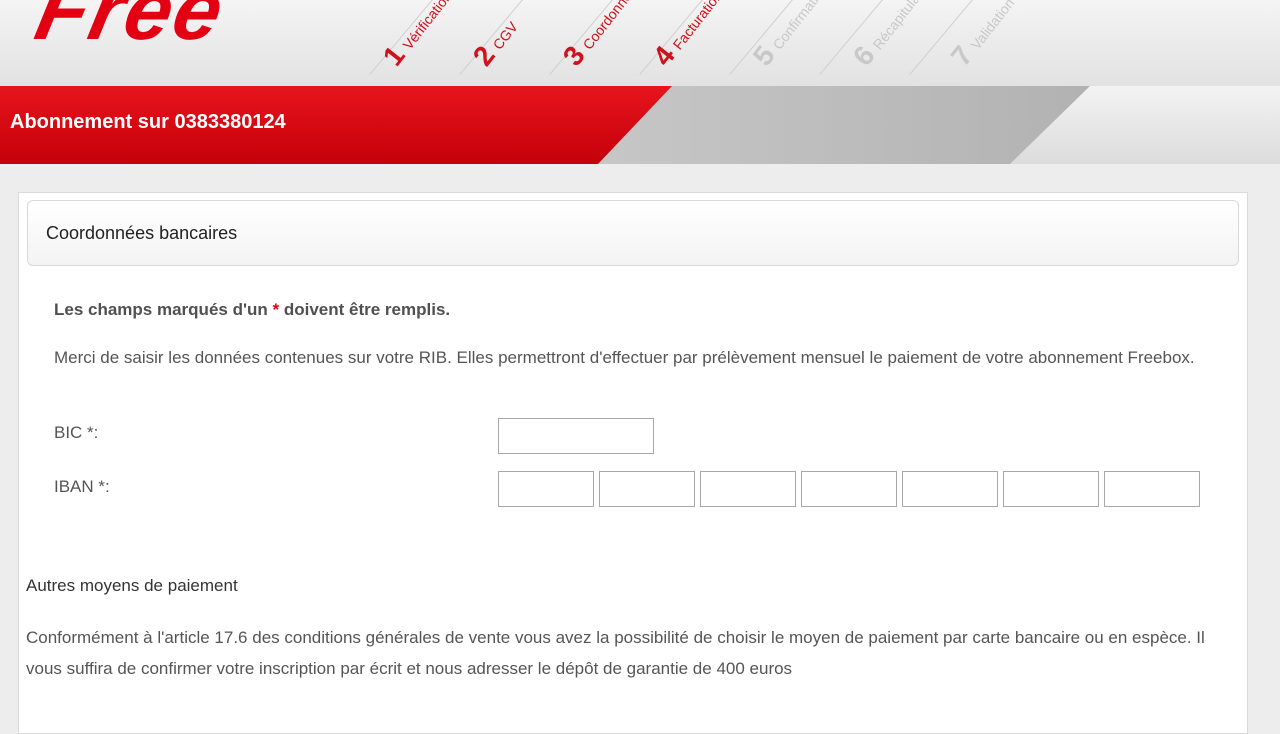 This screenshot has height=734, width=1280. Describe the element at coordinates (899, 26) in the screenshot. I see `step-label: Récapitulatif` at that location.